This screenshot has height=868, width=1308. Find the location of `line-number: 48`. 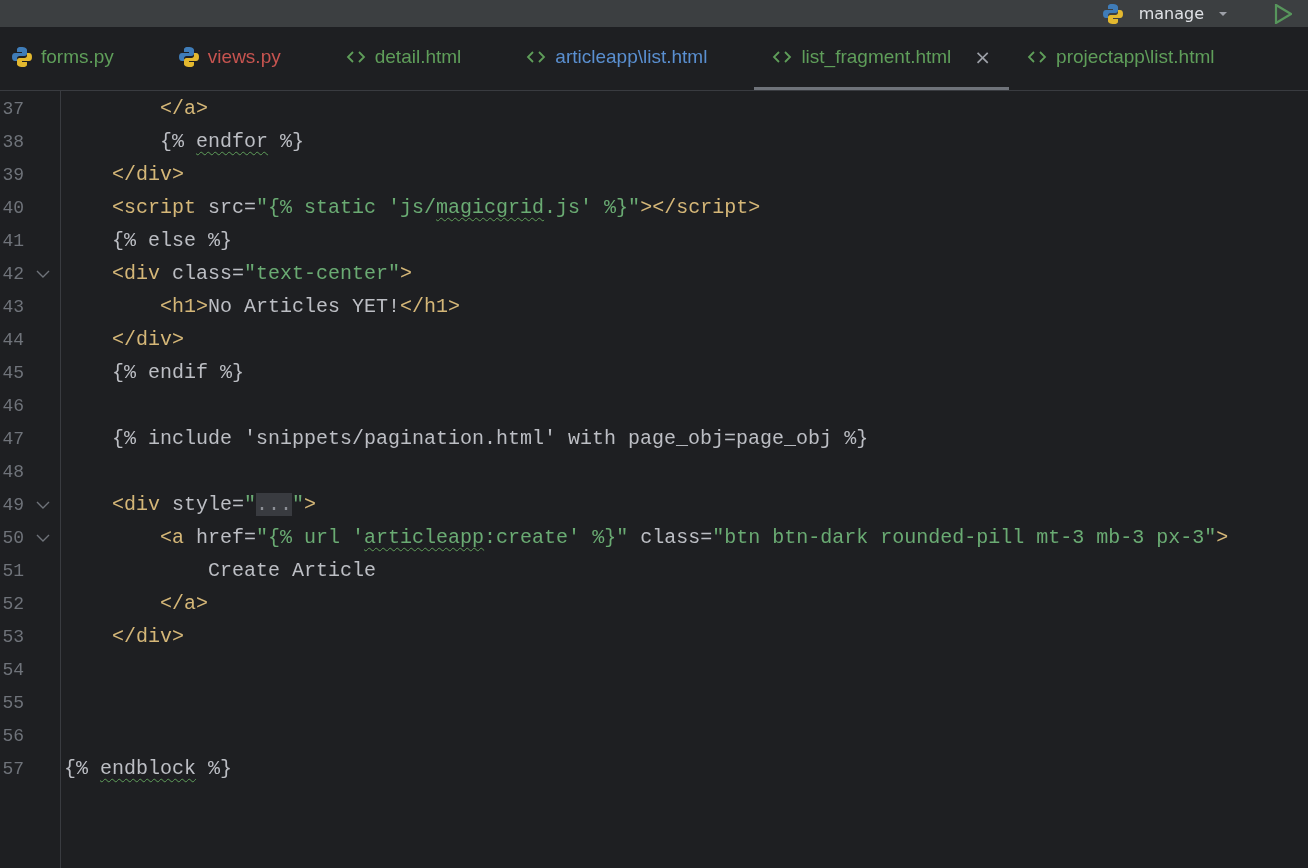

line-number: 48 is located at coordinates (13, 471).